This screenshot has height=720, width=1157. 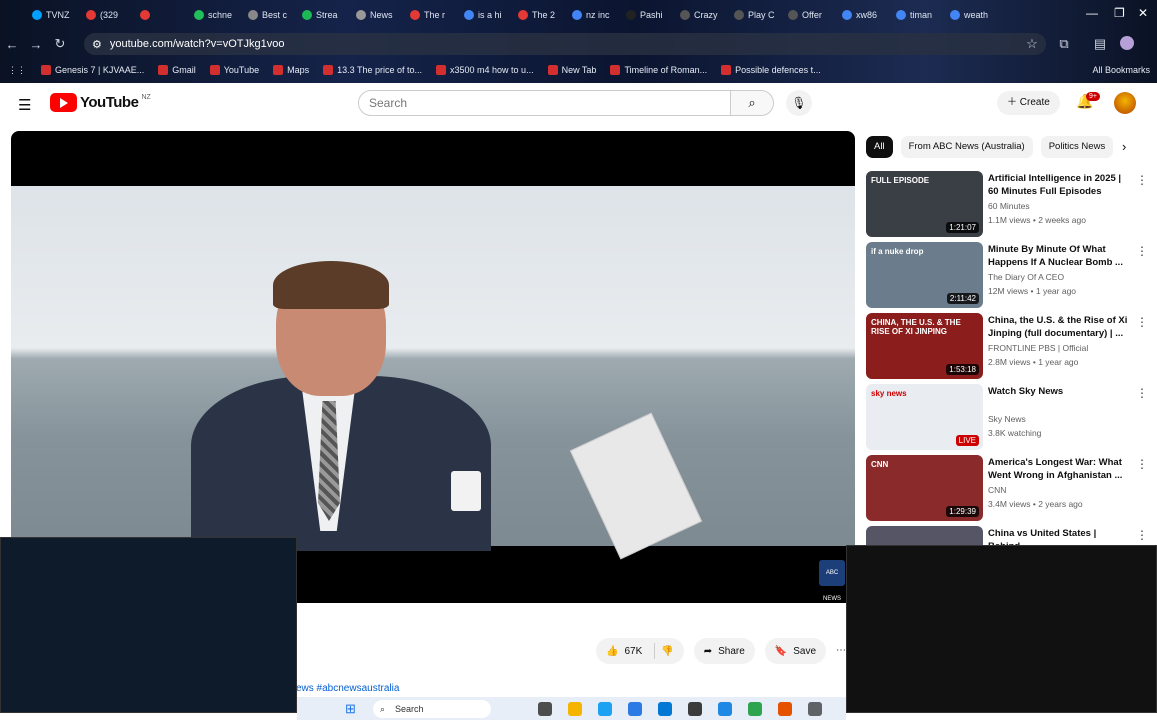 I want to click on youtube-logo: YouTube NZ, so click(x=100, y=102).